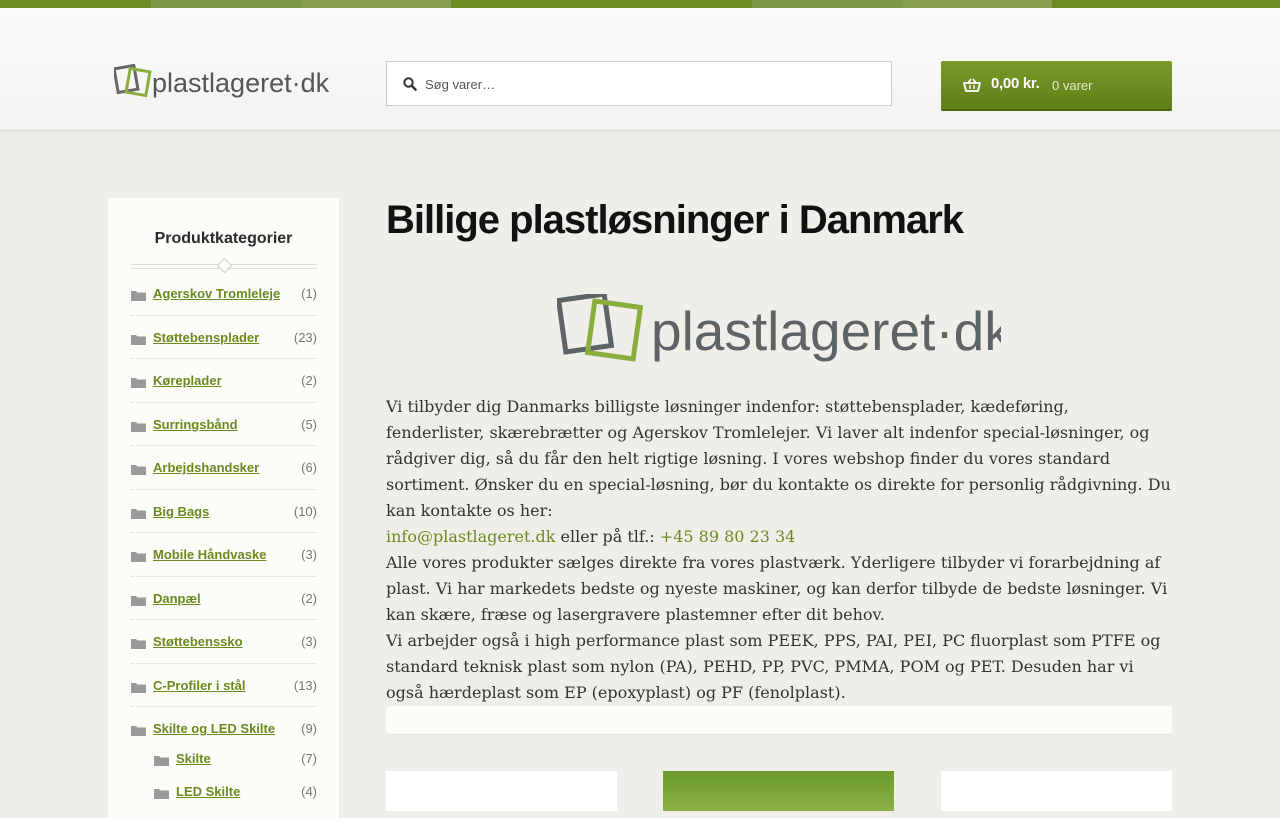 The width and height of the screenshot is (1280, 818). What do you see at coordinates (1072, 85) in the screenshot?
I see `cart-count: 0 varer` at bounding box center [1072, 85].